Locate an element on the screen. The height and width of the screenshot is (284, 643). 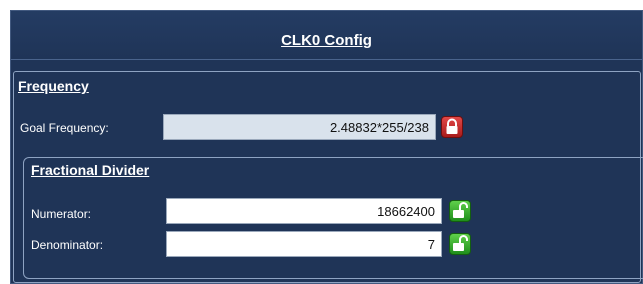
denominator-label: Denominator: is located at coordinates (67, 245).